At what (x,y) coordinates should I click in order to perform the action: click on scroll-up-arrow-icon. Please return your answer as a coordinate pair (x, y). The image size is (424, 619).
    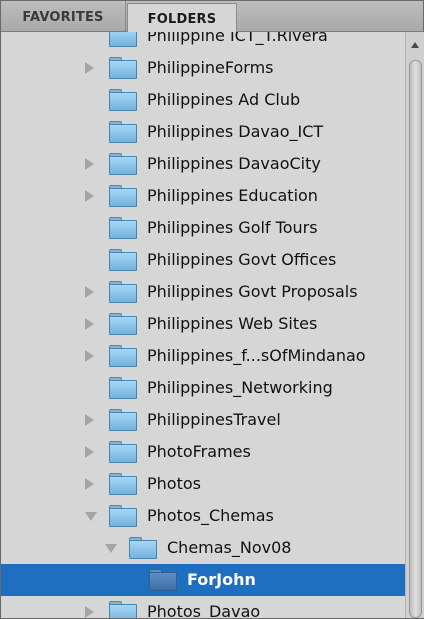
    Looking at the image, I should click on (415, 45).